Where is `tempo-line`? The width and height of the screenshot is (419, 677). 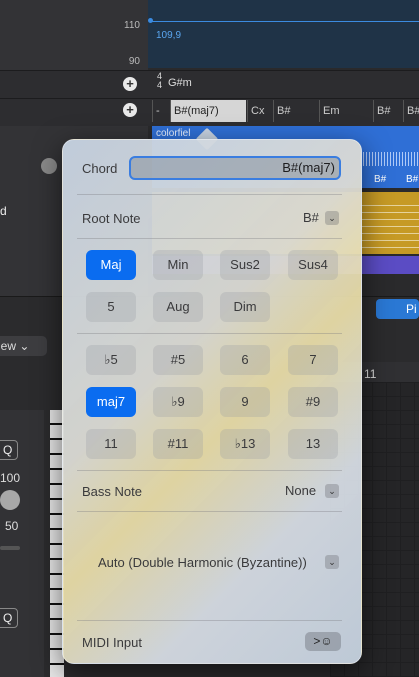 tempo-line is located at coordinates (284, 21).